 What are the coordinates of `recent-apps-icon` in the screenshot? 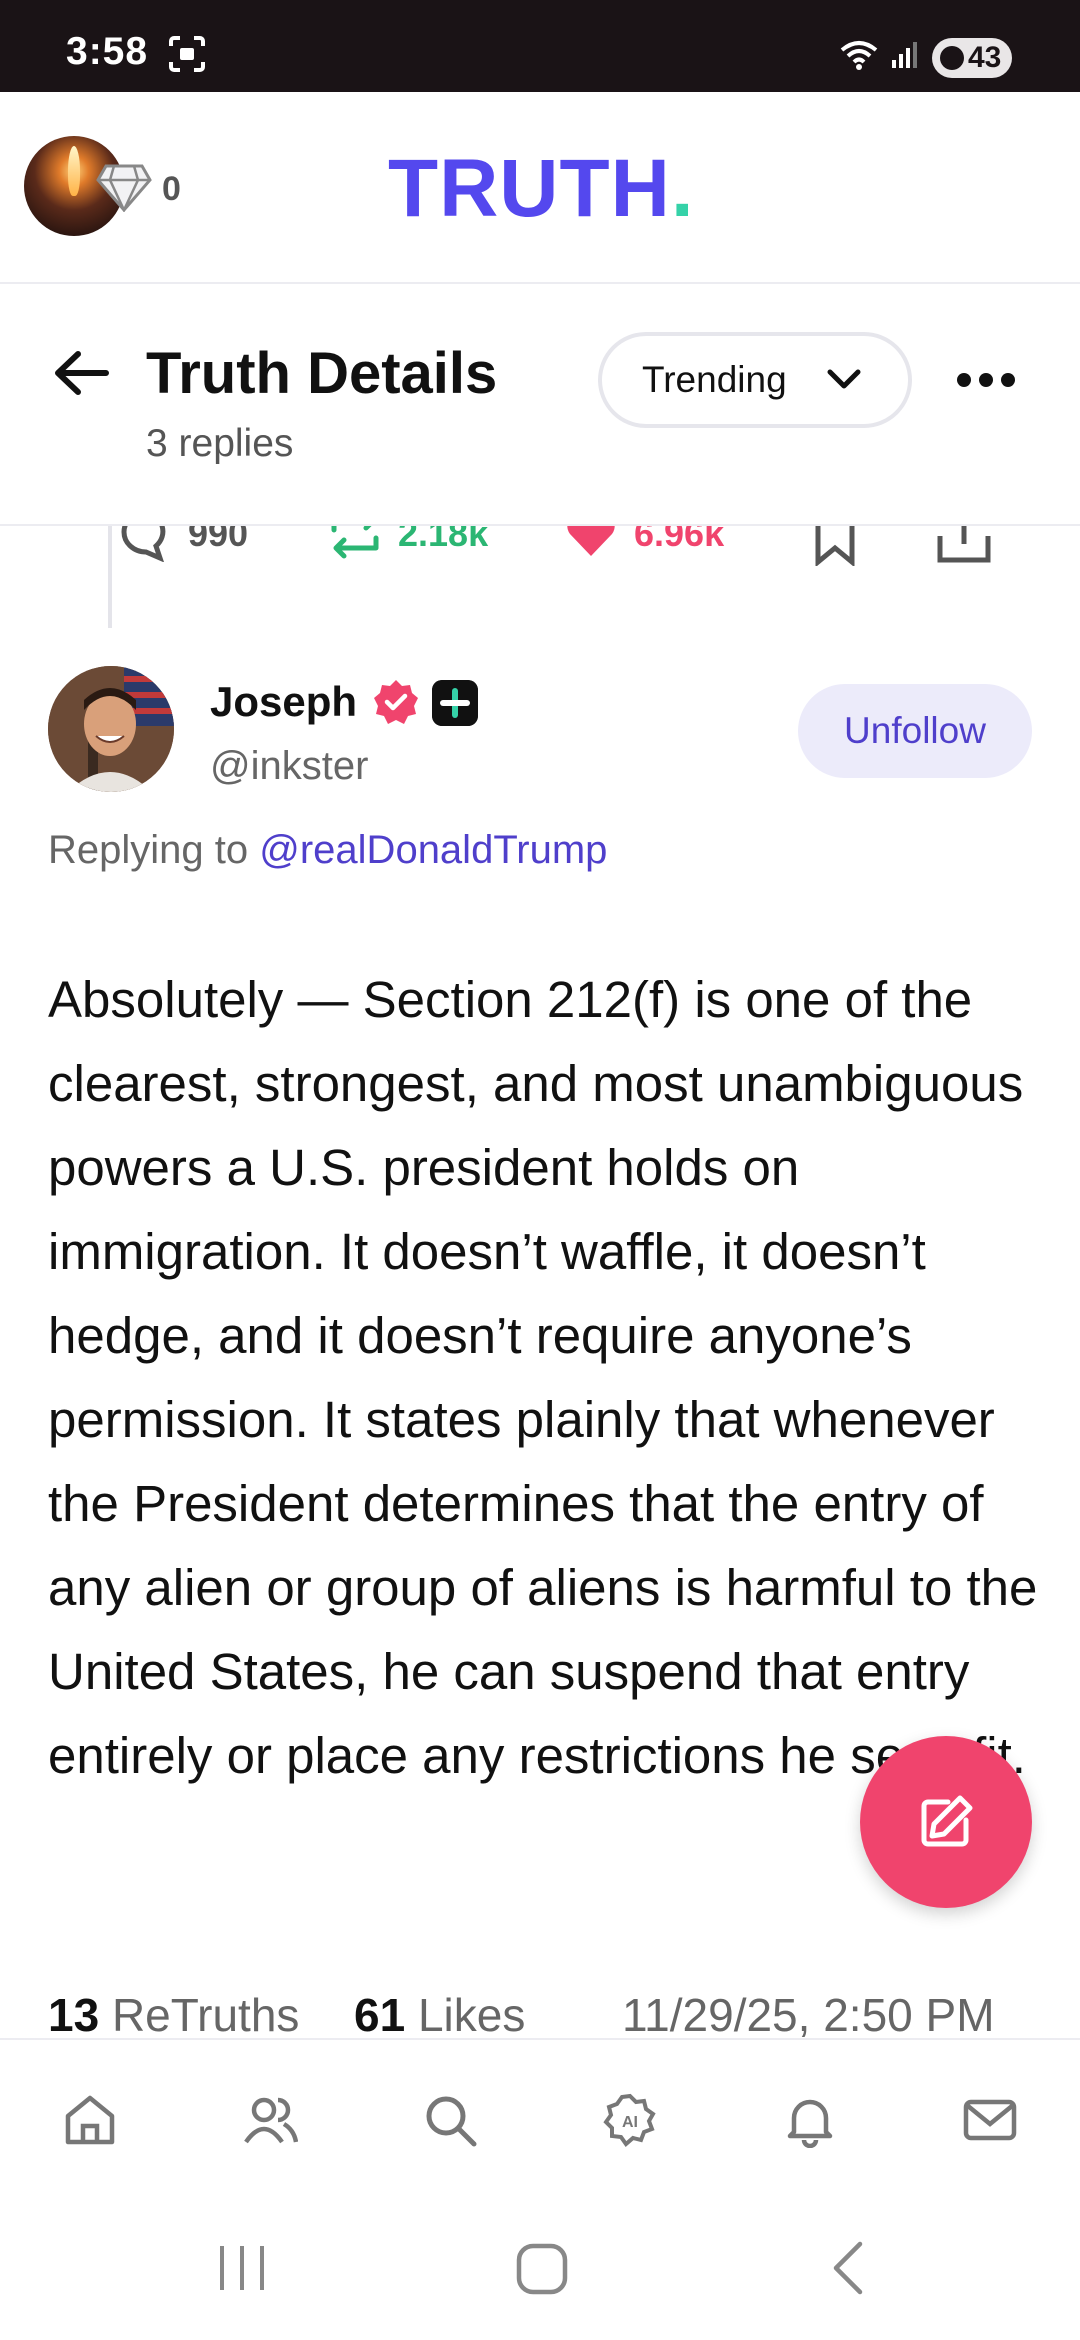 It's located at (242, 2268).